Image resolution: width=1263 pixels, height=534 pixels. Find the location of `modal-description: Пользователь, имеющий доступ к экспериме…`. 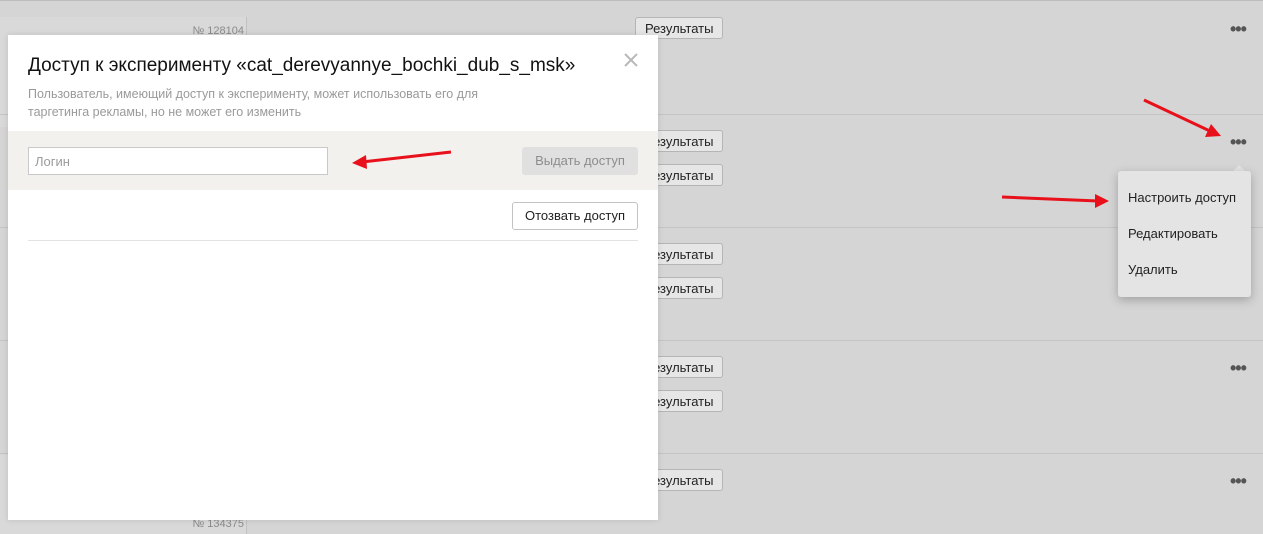

modal-description: Пользователь, имеющий доступ к экспериме… is located at coordinates (253, 103).